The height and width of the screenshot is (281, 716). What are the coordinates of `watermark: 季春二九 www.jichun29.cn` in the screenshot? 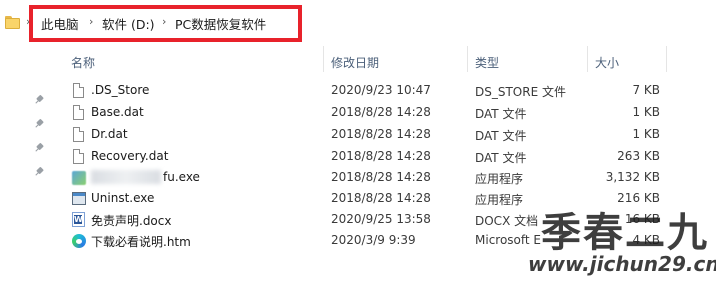 It's located at (615, 240).